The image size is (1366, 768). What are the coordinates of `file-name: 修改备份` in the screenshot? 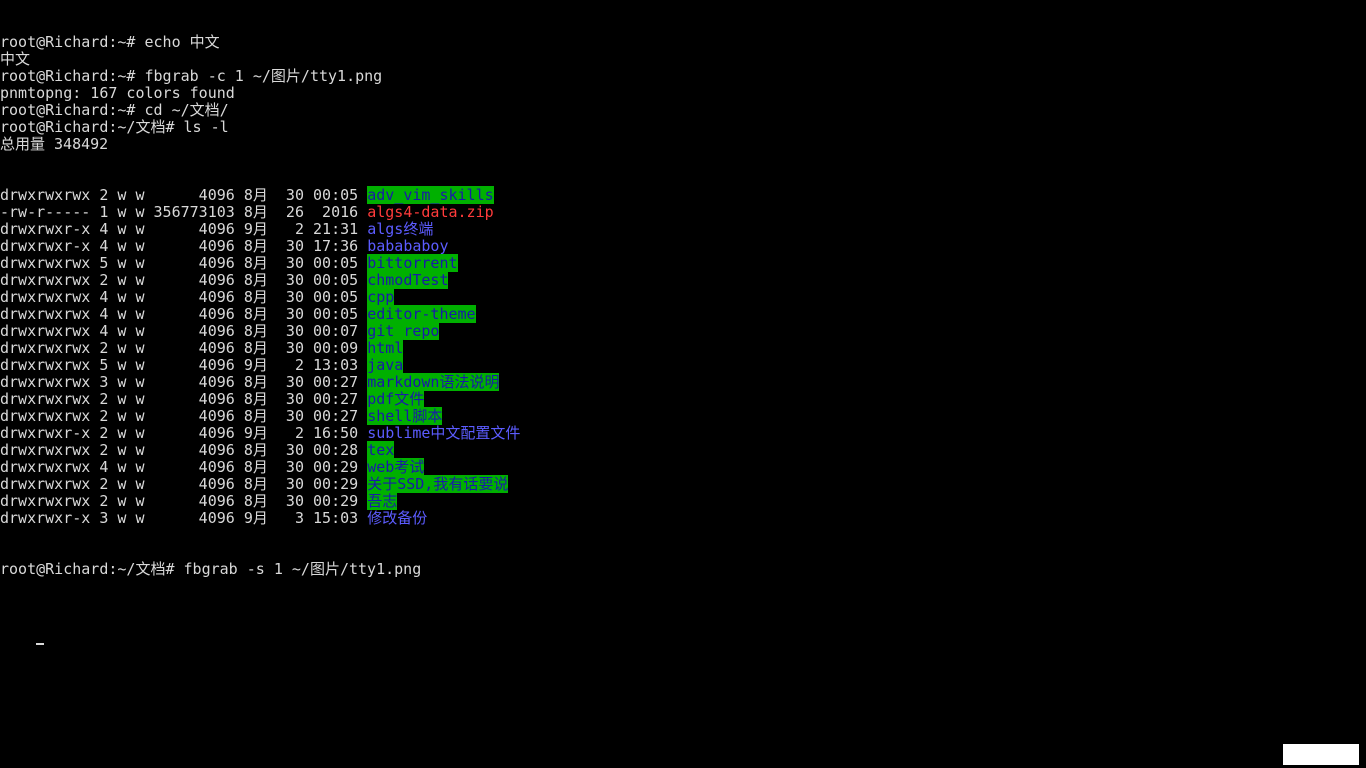 It's located at (397, 518).